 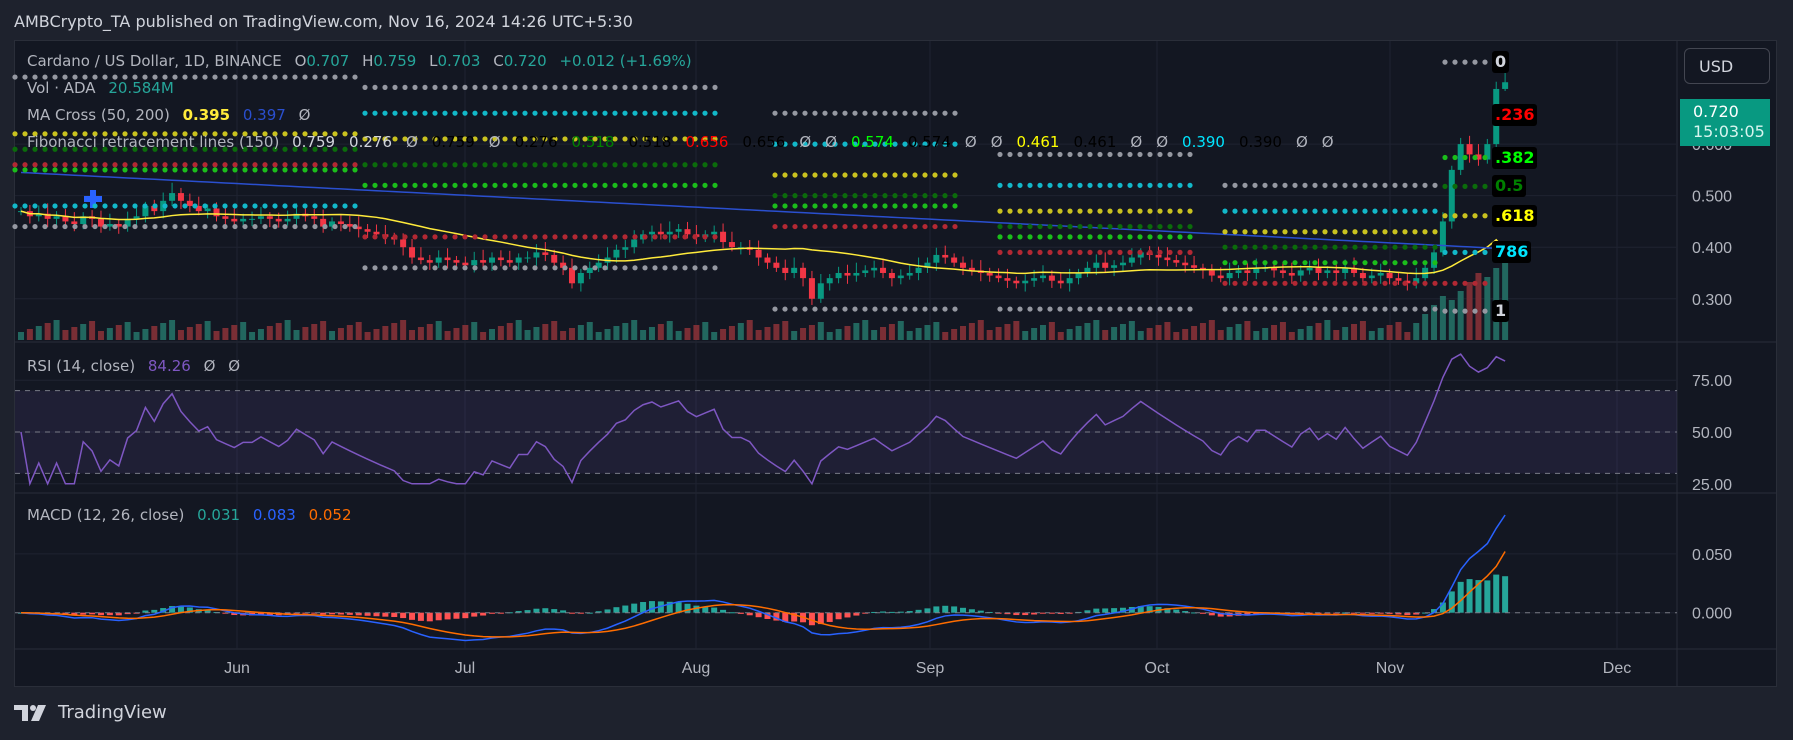 I want to click on tradingview-logo: TradingView, so click(x=90, y=712).